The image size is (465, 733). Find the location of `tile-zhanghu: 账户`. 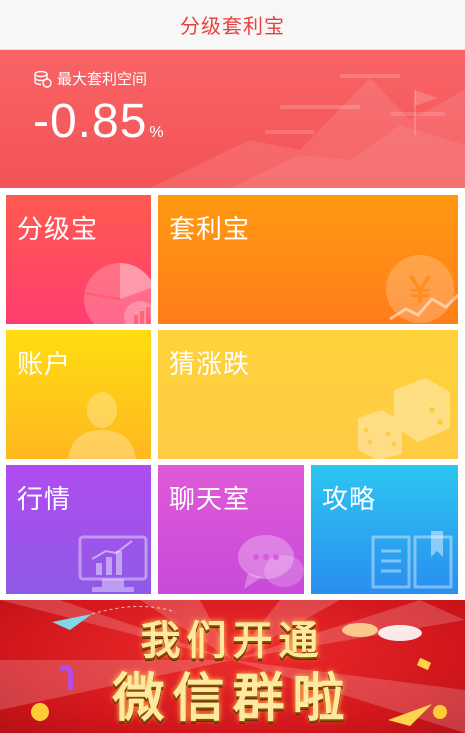

tile-zhanghu: 账户 is located at coordinates (78, 394).